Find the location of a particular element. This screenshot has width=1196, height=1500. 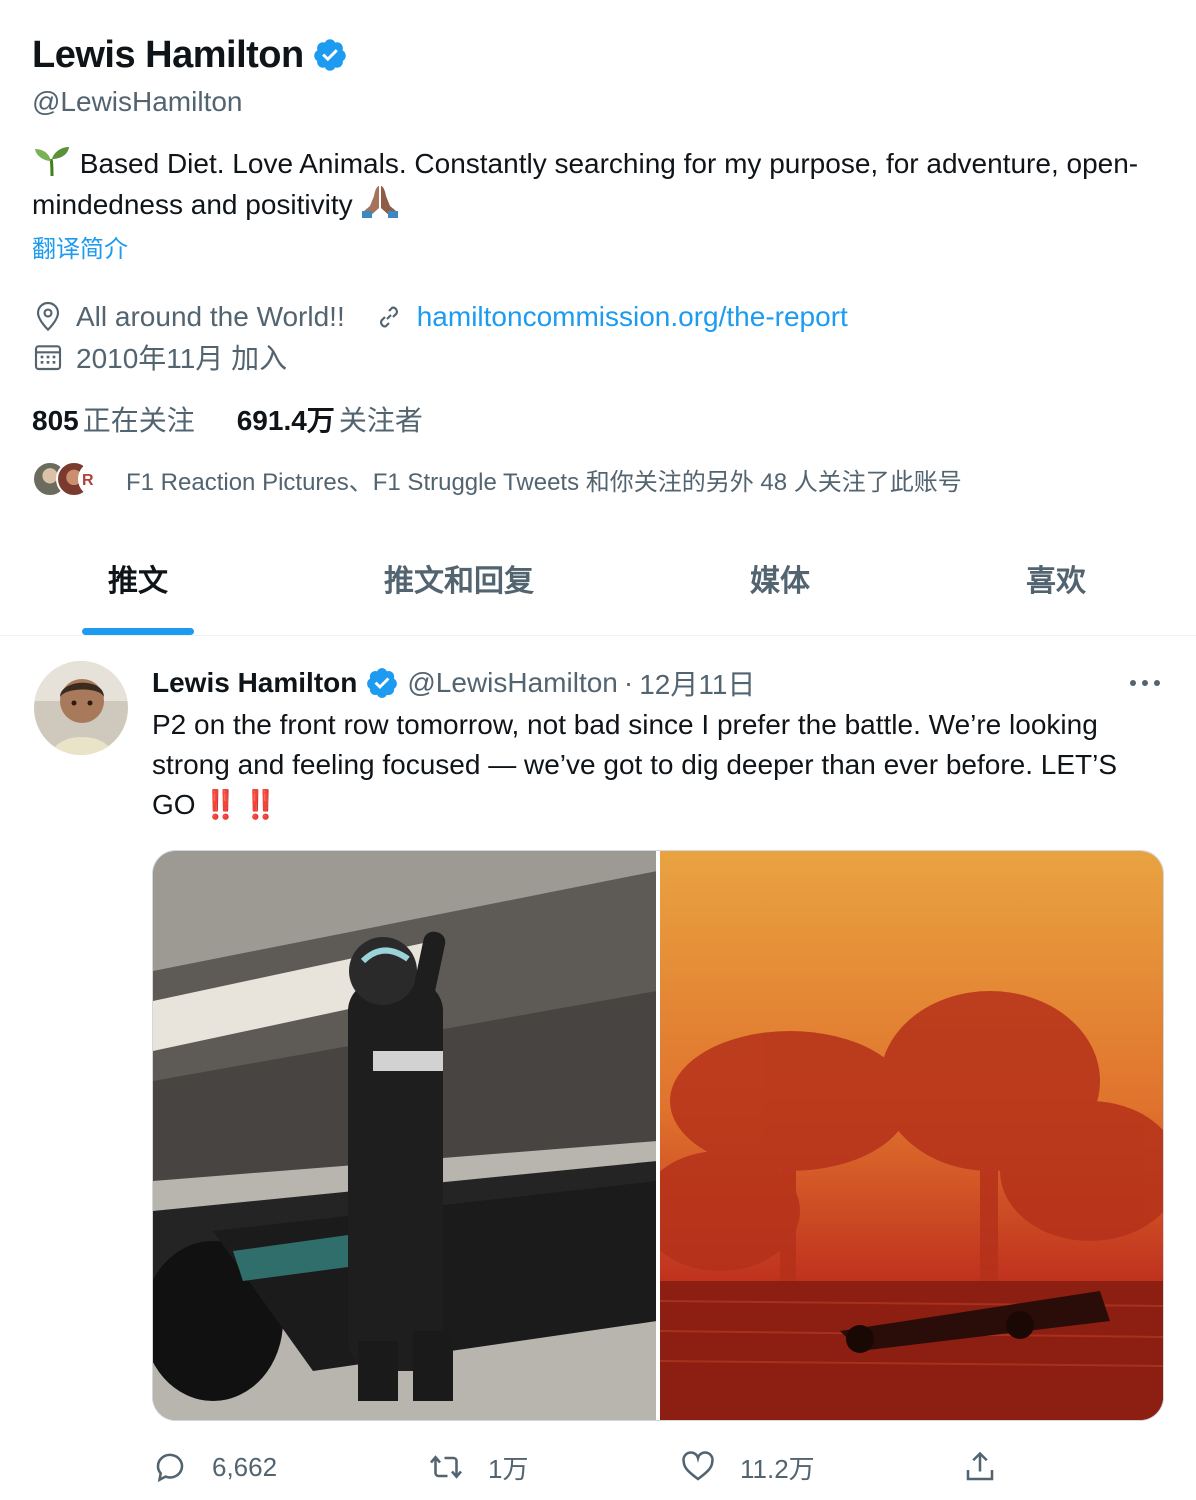

calendar-icon is located at coordinates (48, 358).